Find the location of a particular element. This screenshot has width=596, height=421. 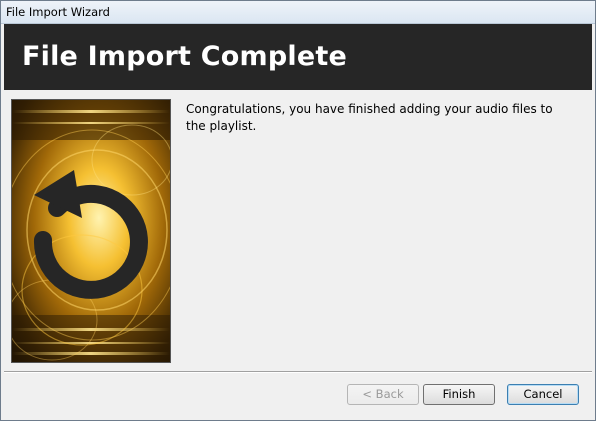

window-title: File Import Wizard is located at coordinates (58, 12).